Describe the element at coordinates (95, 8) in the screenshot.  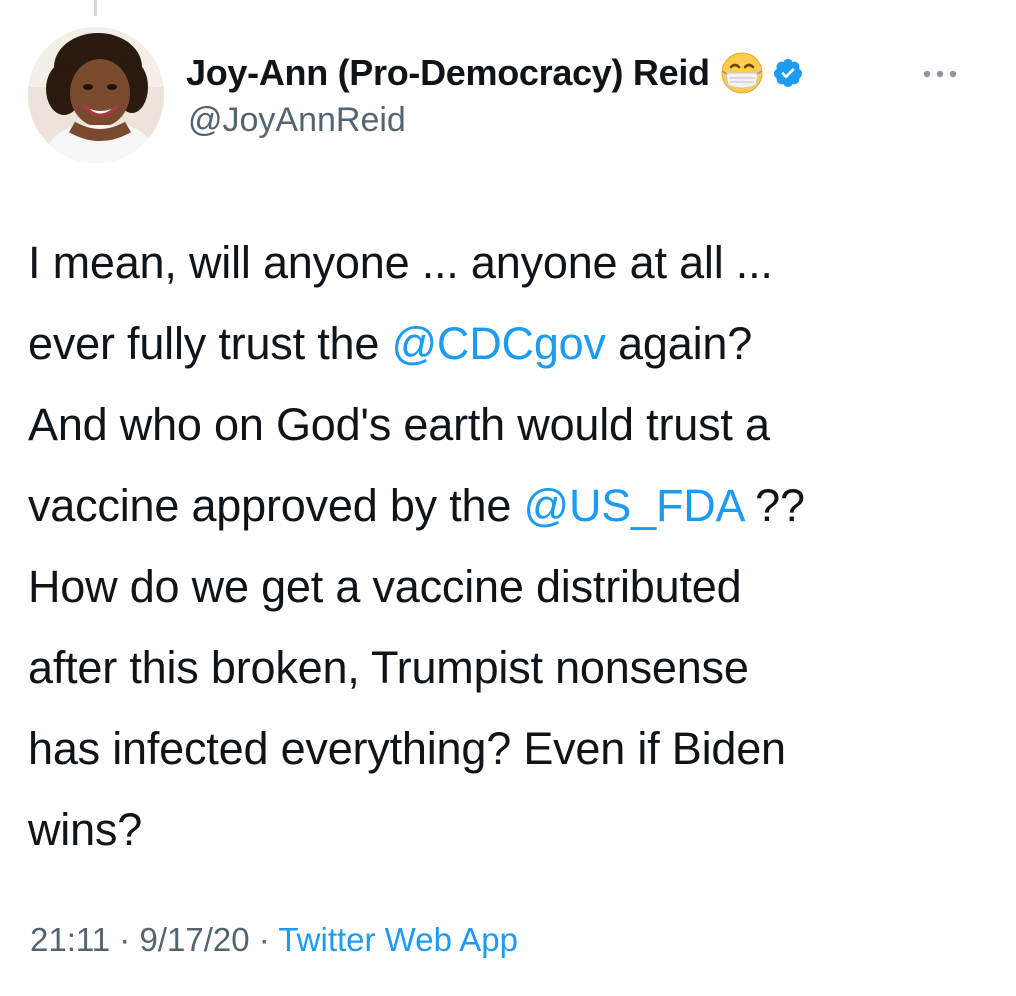
I see `top-divider-tick` at that location.